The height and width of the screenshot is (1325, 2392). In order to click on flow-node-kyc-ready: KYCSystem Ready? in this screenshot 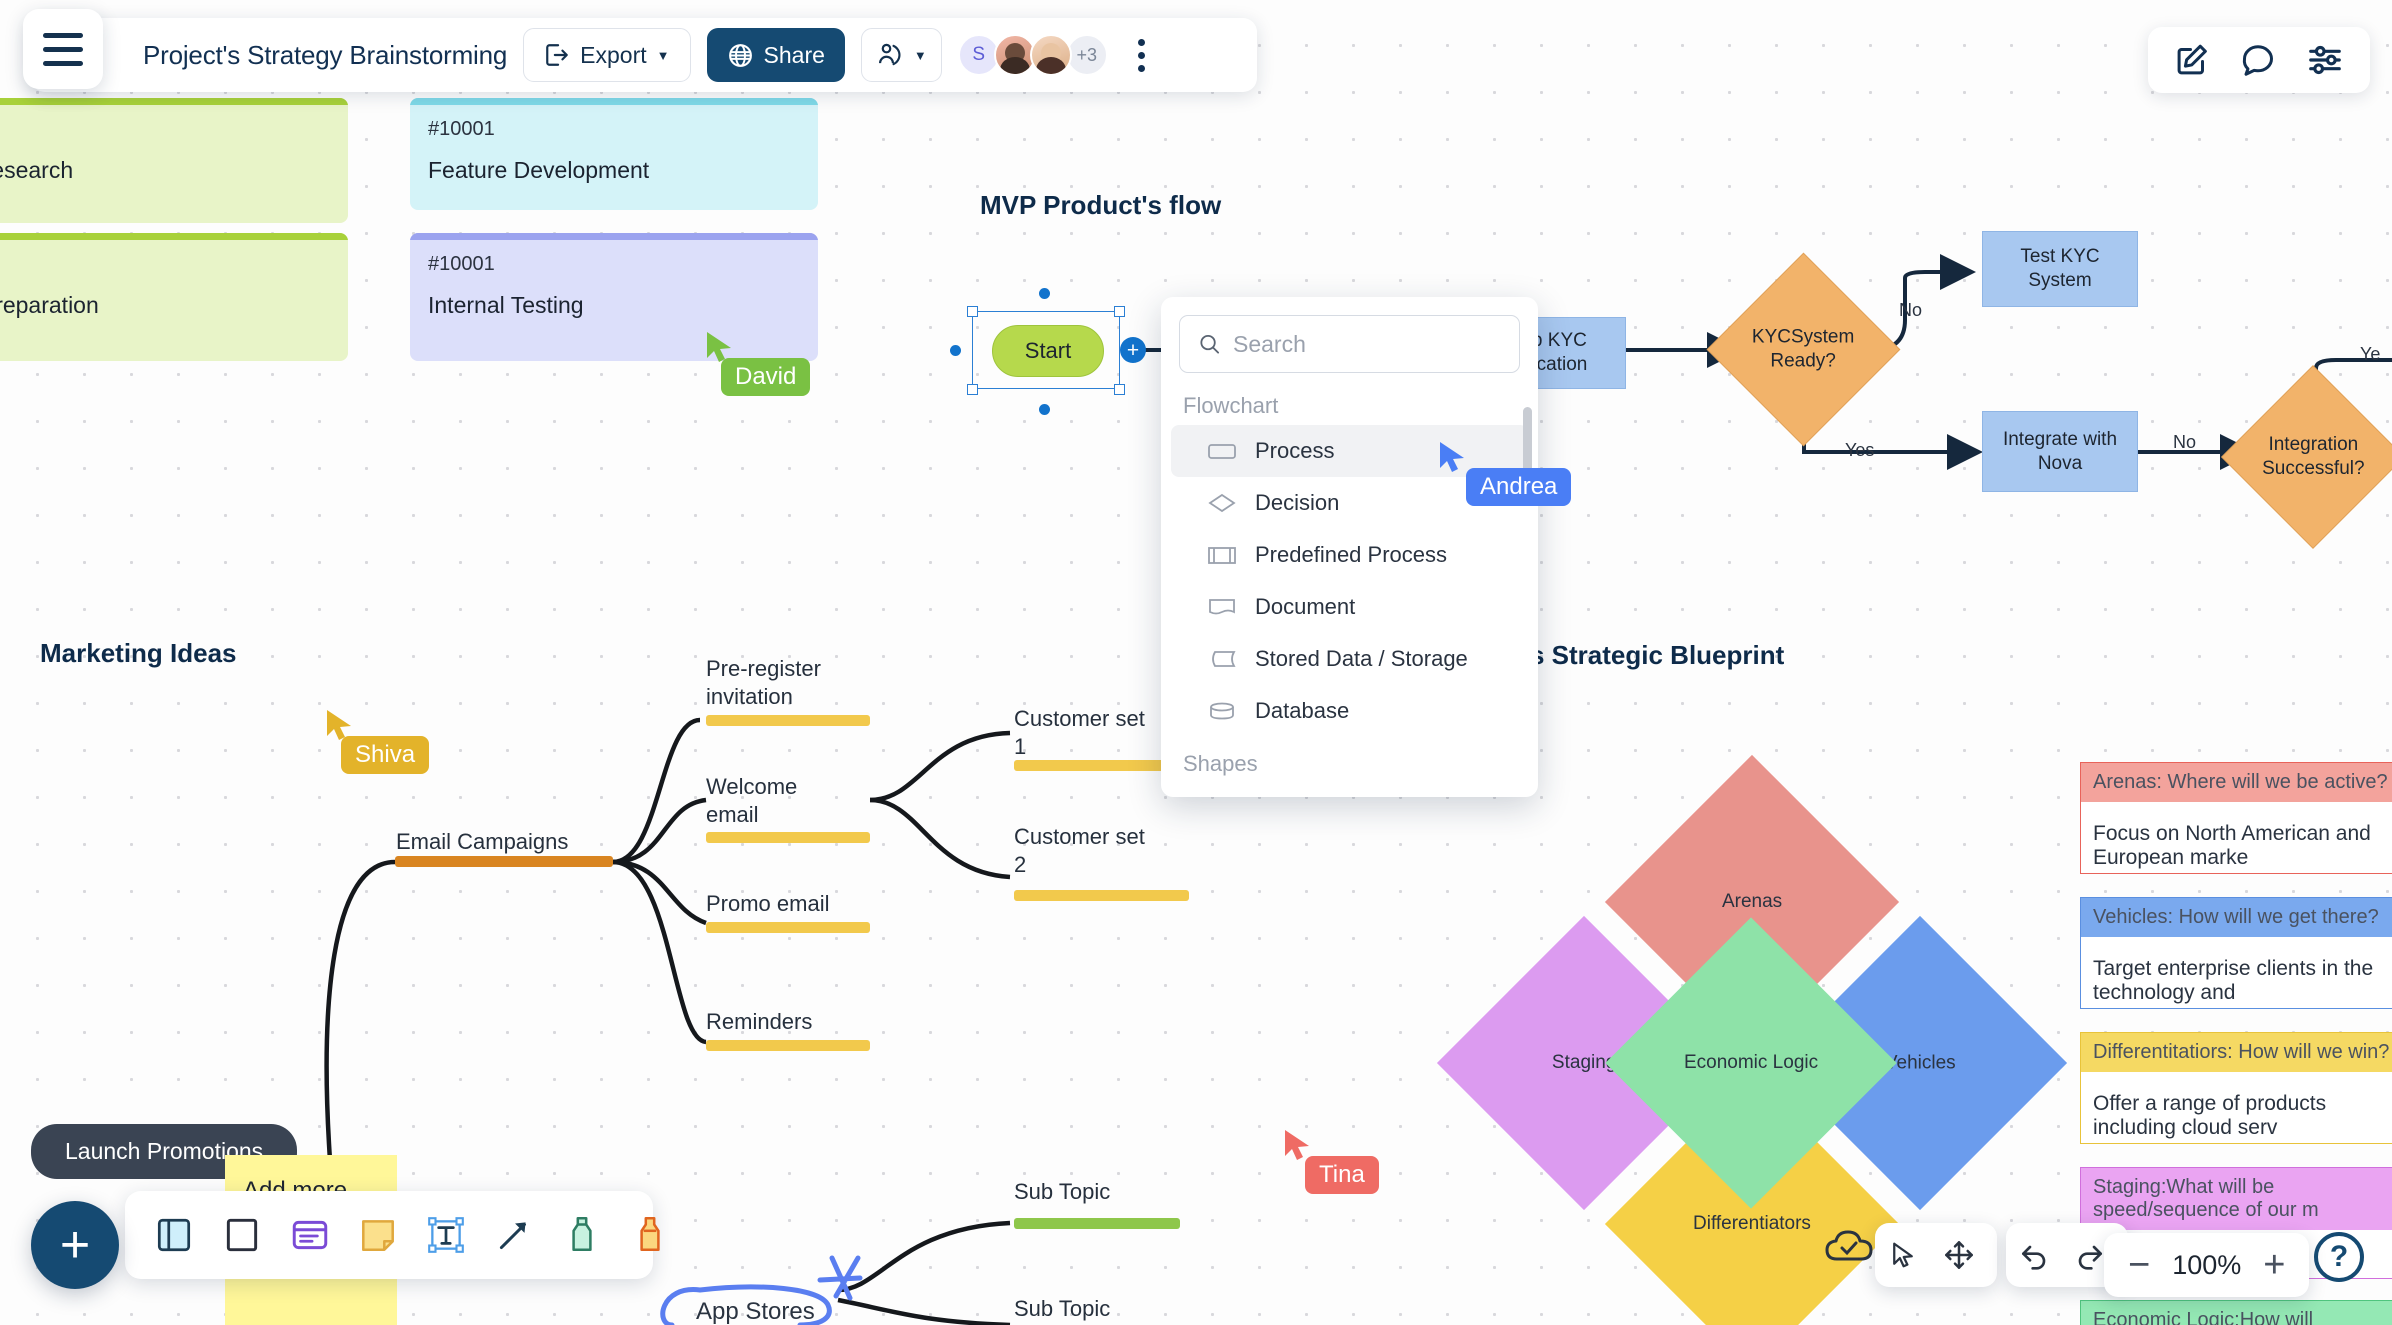, I will do `click(1803, 349)`.